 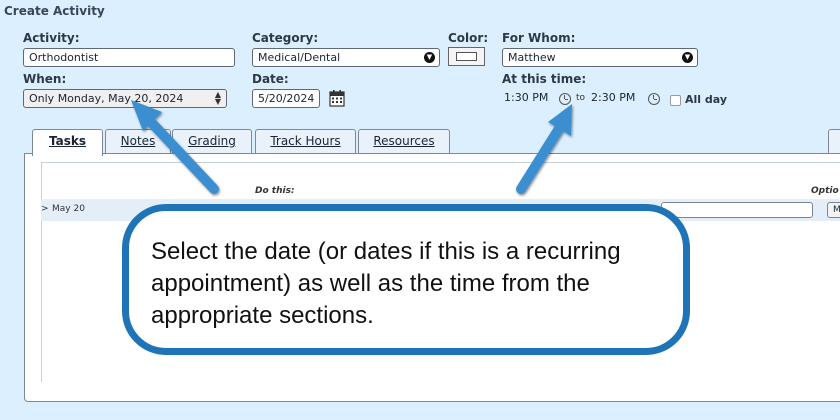 I want to click on tab-overflow, so click(x=834, y=141).